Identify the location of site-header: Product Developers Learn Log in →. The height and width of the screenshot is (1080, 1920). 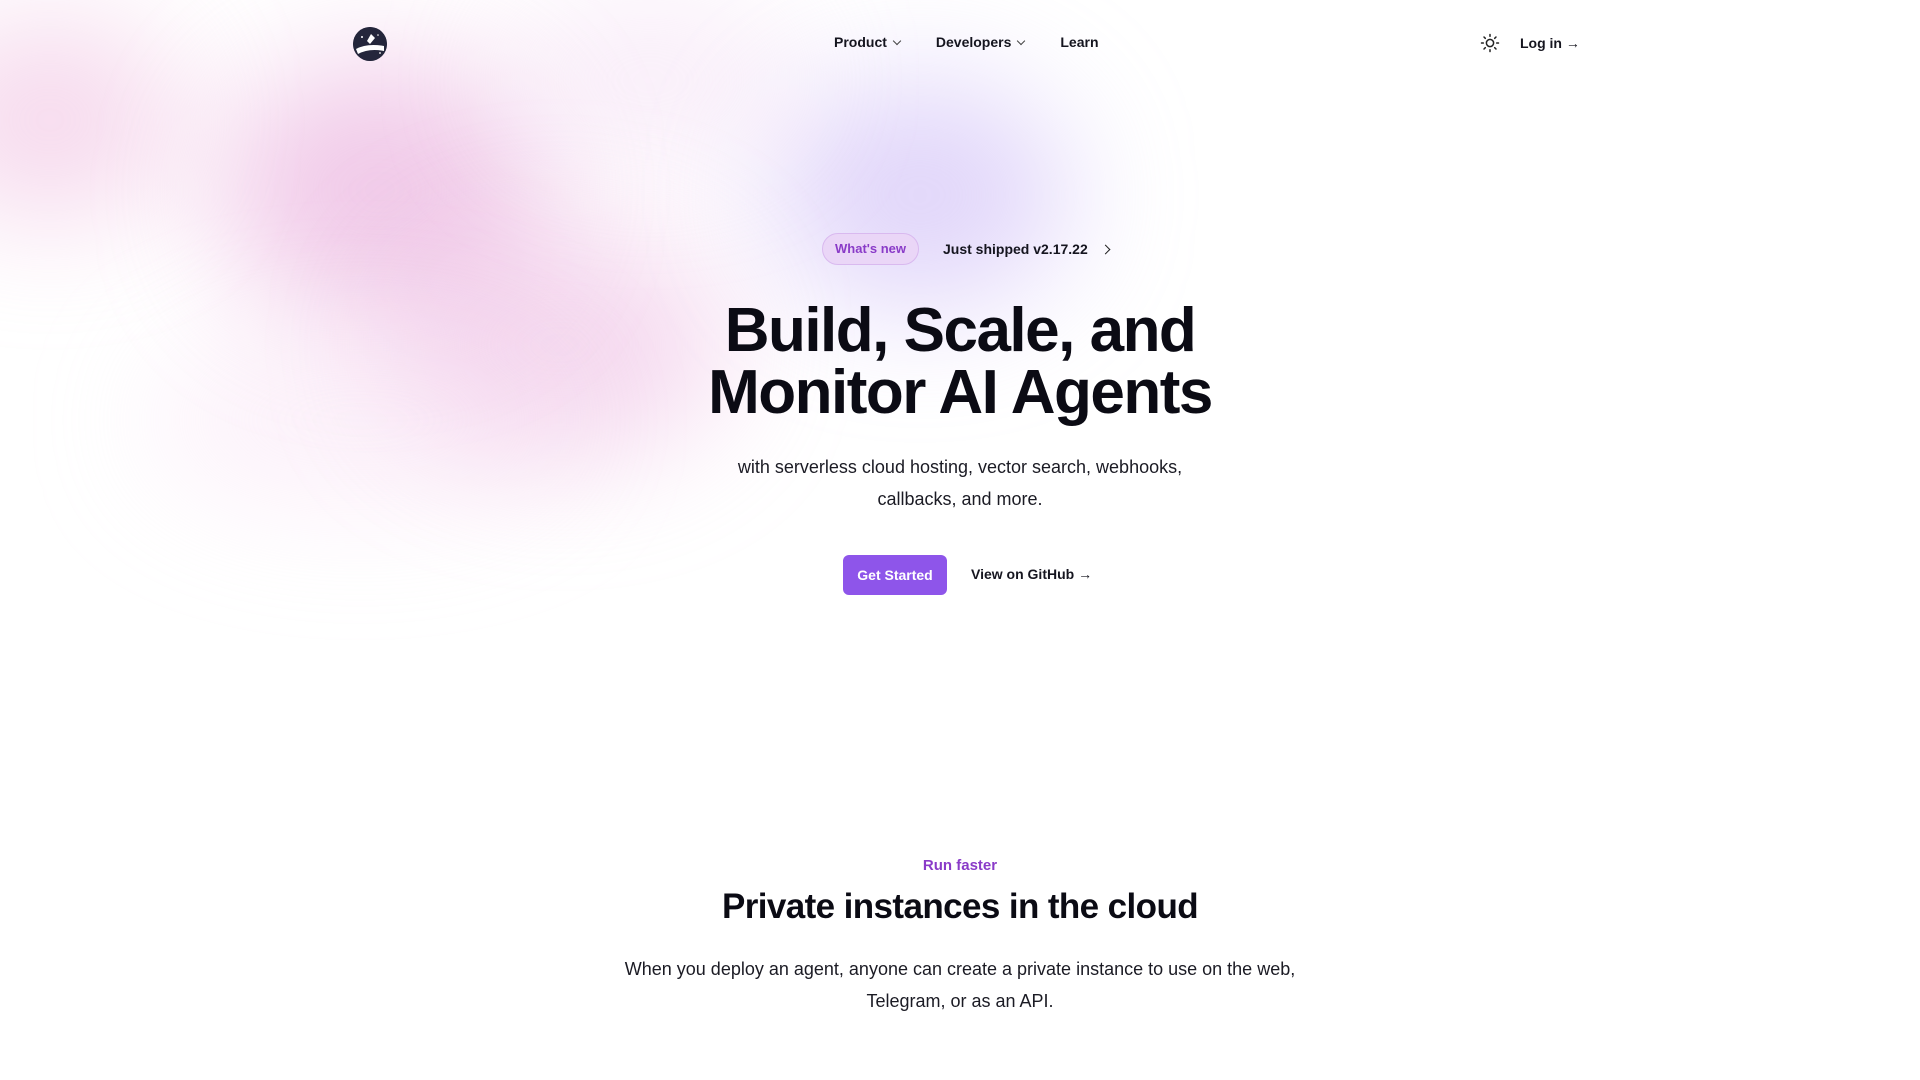
(960, 44).